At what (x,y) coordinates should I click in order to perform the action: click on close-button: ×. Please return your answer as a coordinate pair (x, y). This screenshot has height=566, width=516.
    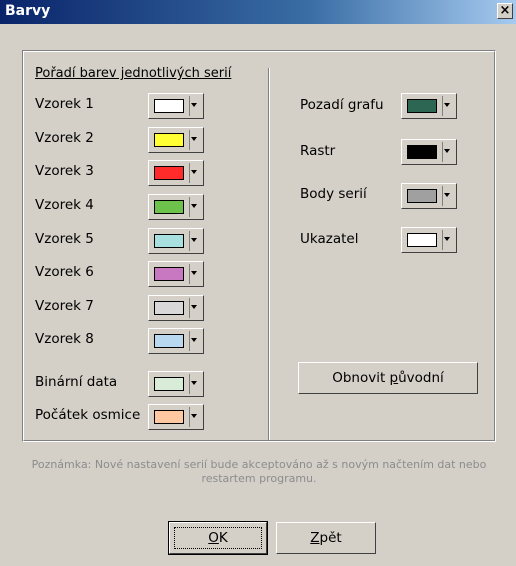
    Looking at the image, I should click on (505, 11).